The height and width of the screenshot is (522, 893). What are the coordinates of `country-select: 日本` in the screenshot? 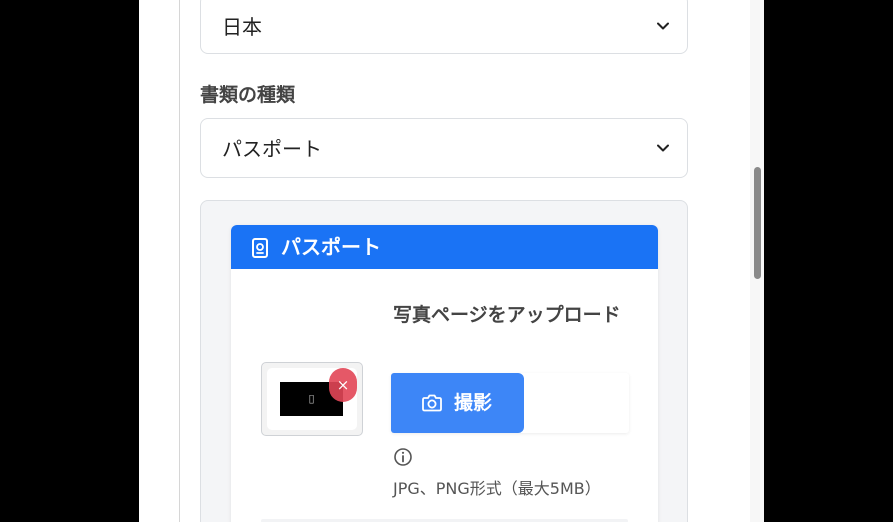 It's located at (444, 27).